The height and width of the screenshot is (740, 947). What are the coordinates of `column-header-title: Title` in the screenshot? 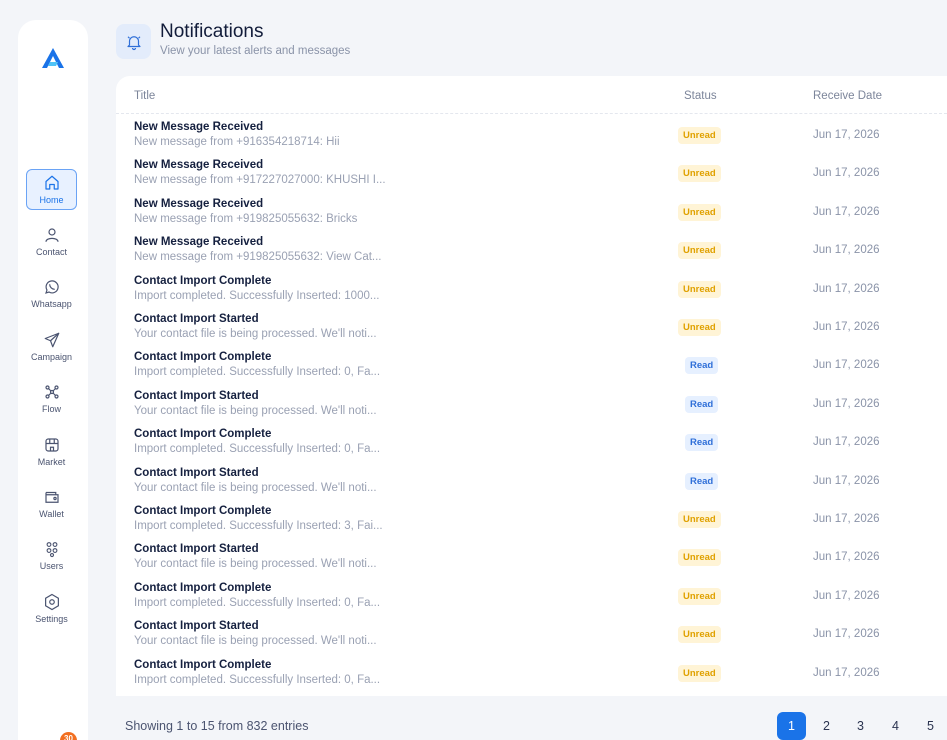 It's located at (145, 96).